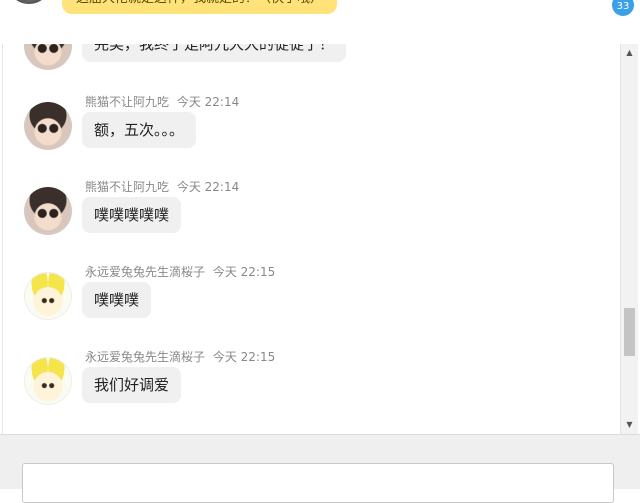  Describe the element at coordinates (29, 2) in the screenshot. I see `avatar` at that location.